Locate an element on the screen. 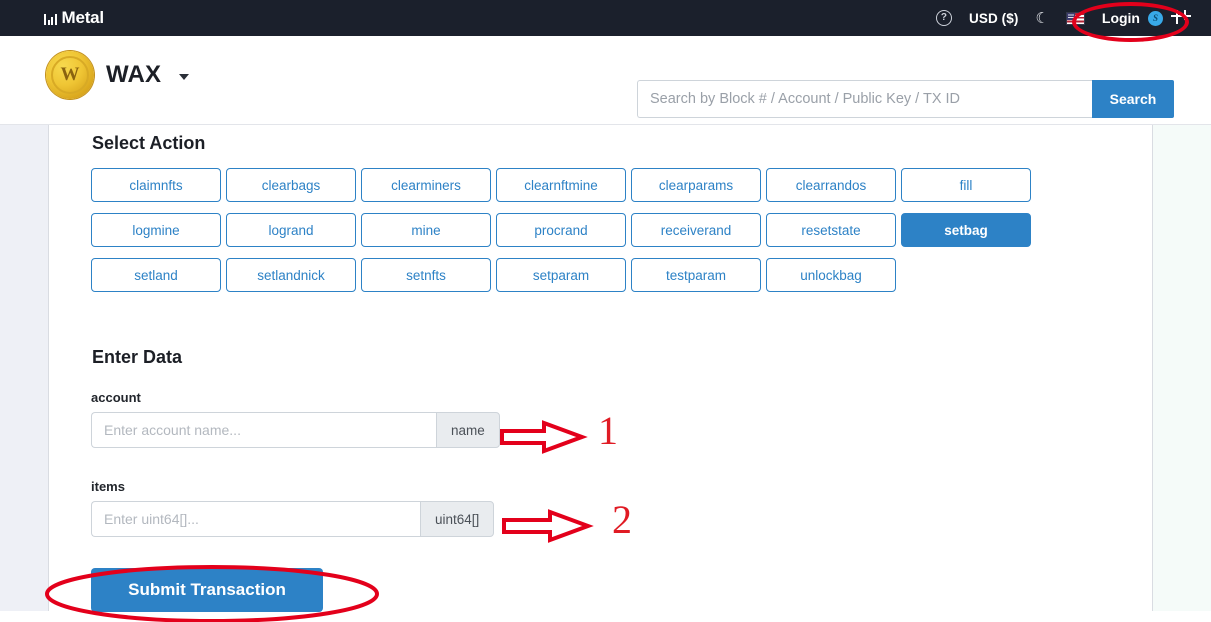  field-account: account name is located at coordinates (295, 419).